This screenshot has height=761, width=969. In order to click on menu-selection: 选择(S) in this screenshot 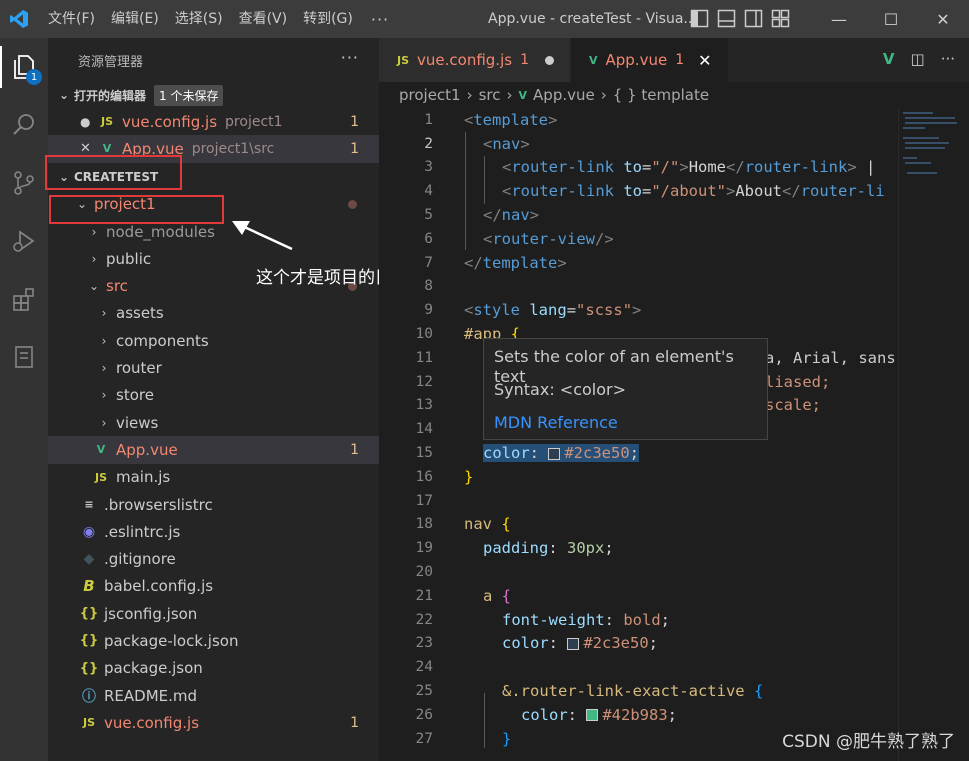, I will do `click(199, 19)`.